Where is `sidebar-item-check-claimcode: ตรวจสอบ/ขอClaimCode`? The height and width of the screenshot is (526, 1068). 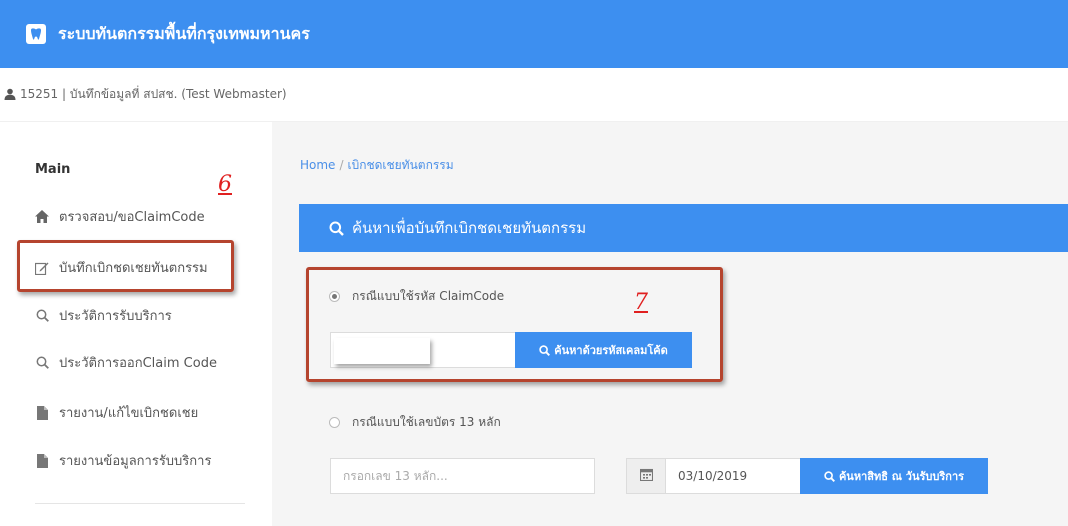
sidebar-item-check-claimcode: ตรวจสอบ/ขอClaimCode is located at coordinates (120, 216).